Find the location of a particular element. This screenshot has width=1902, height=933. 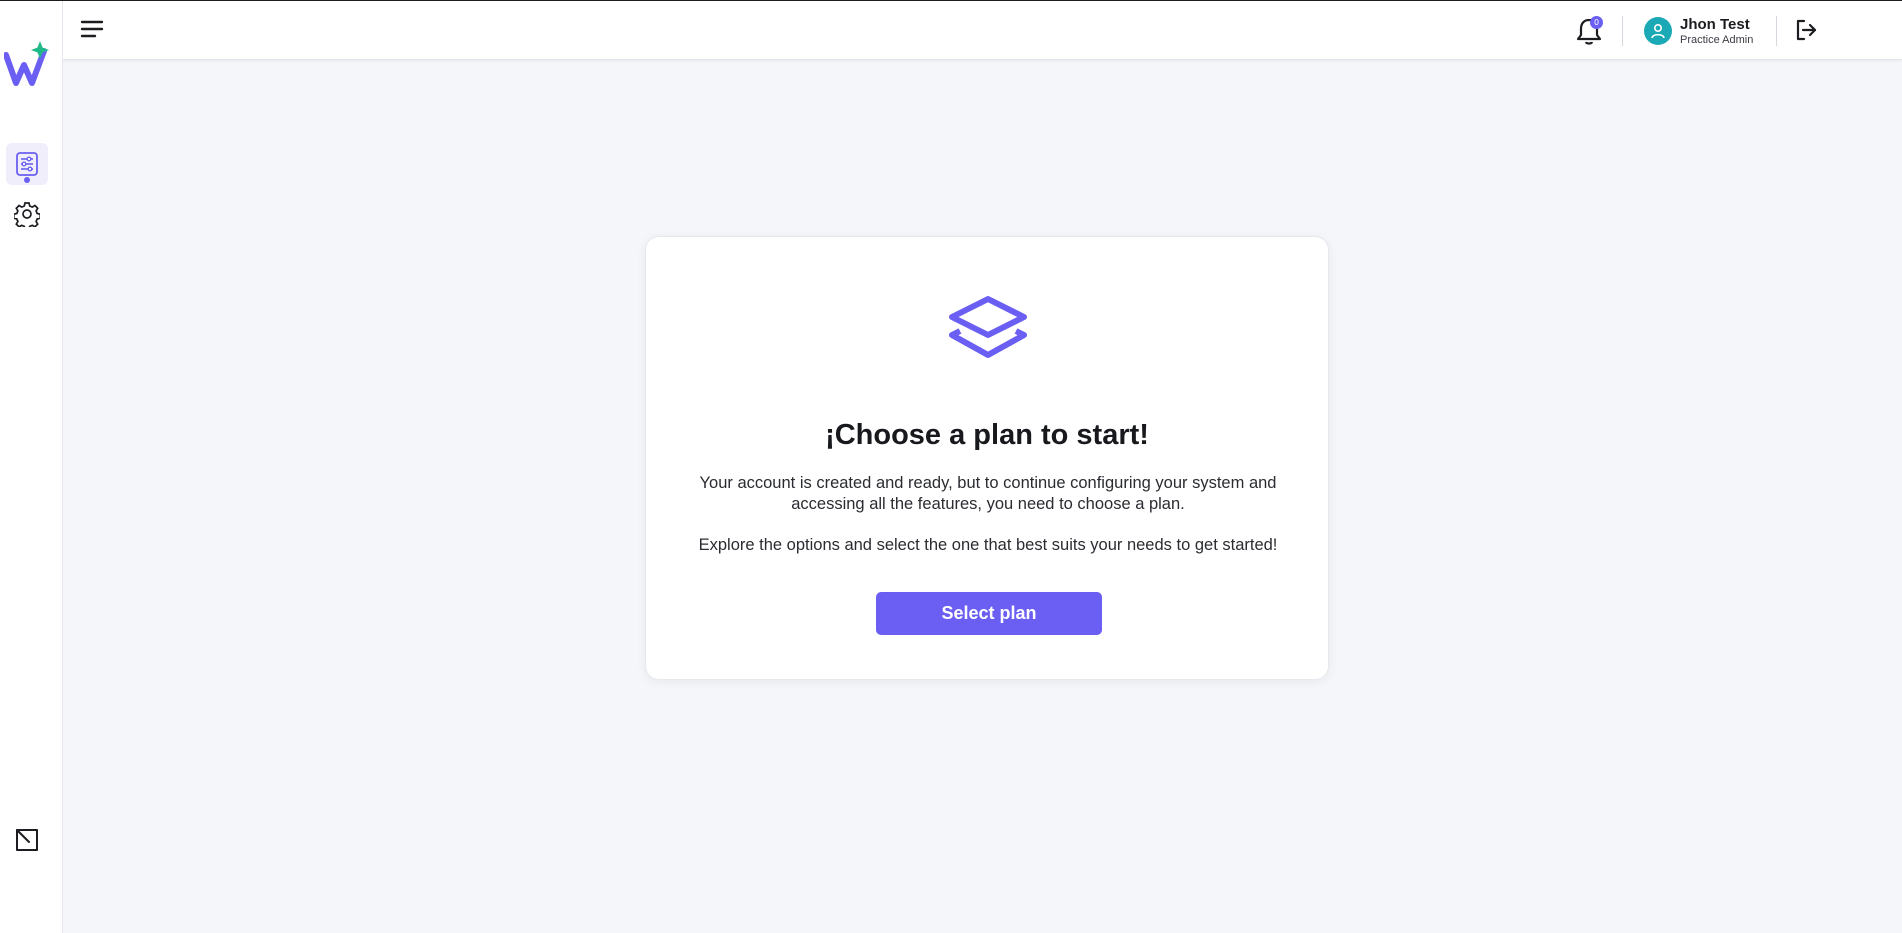

notification-count-badge: 0 is located at coordinates (1596, 22).